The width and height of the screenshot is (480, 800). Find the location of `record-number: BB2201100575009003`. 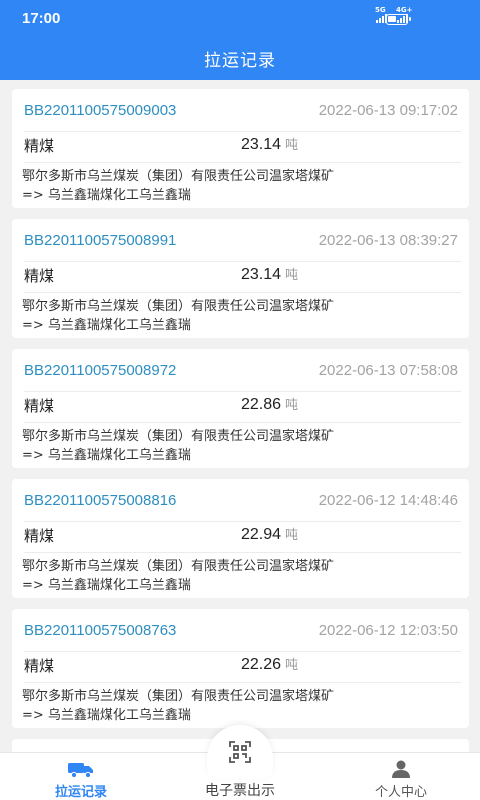

record-number: BB2201100575009003 is located at coordinates (100, 110).